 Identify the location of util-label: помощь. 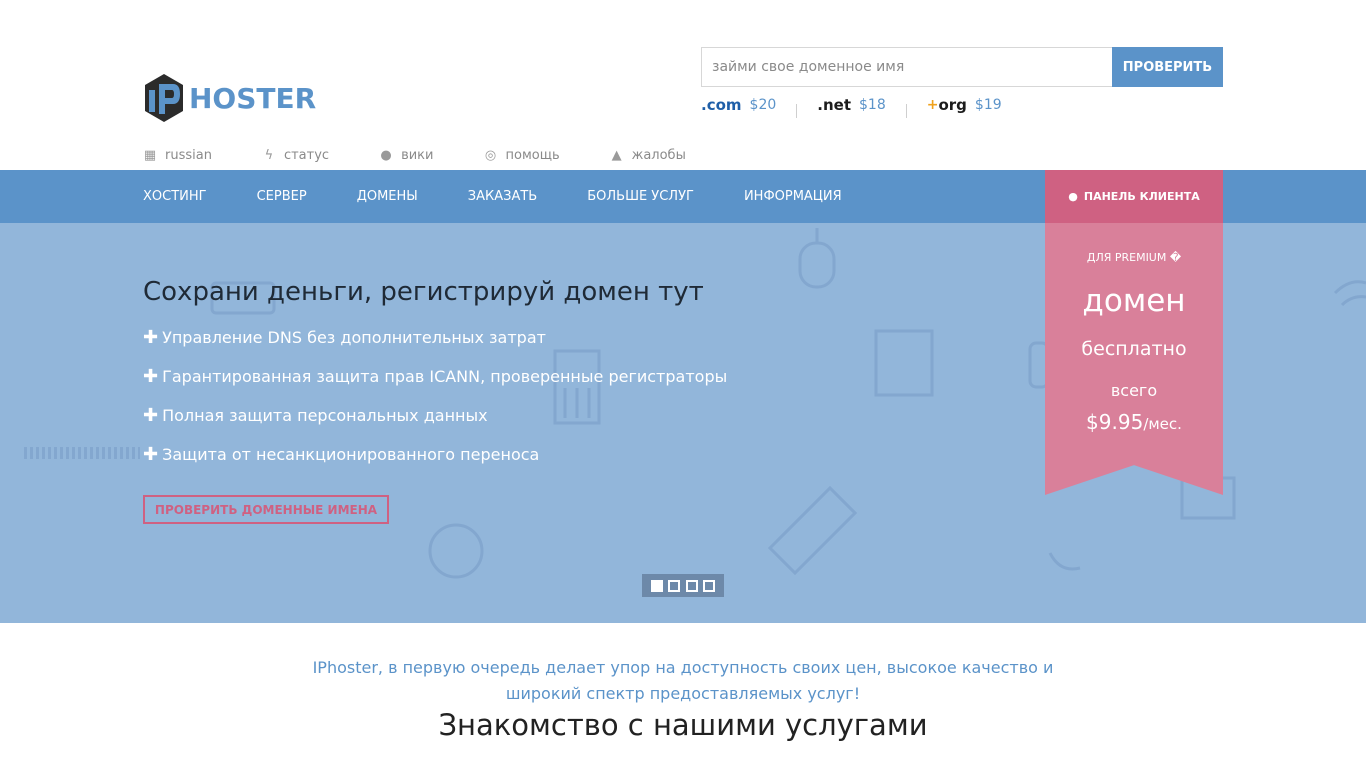
(532, 155).